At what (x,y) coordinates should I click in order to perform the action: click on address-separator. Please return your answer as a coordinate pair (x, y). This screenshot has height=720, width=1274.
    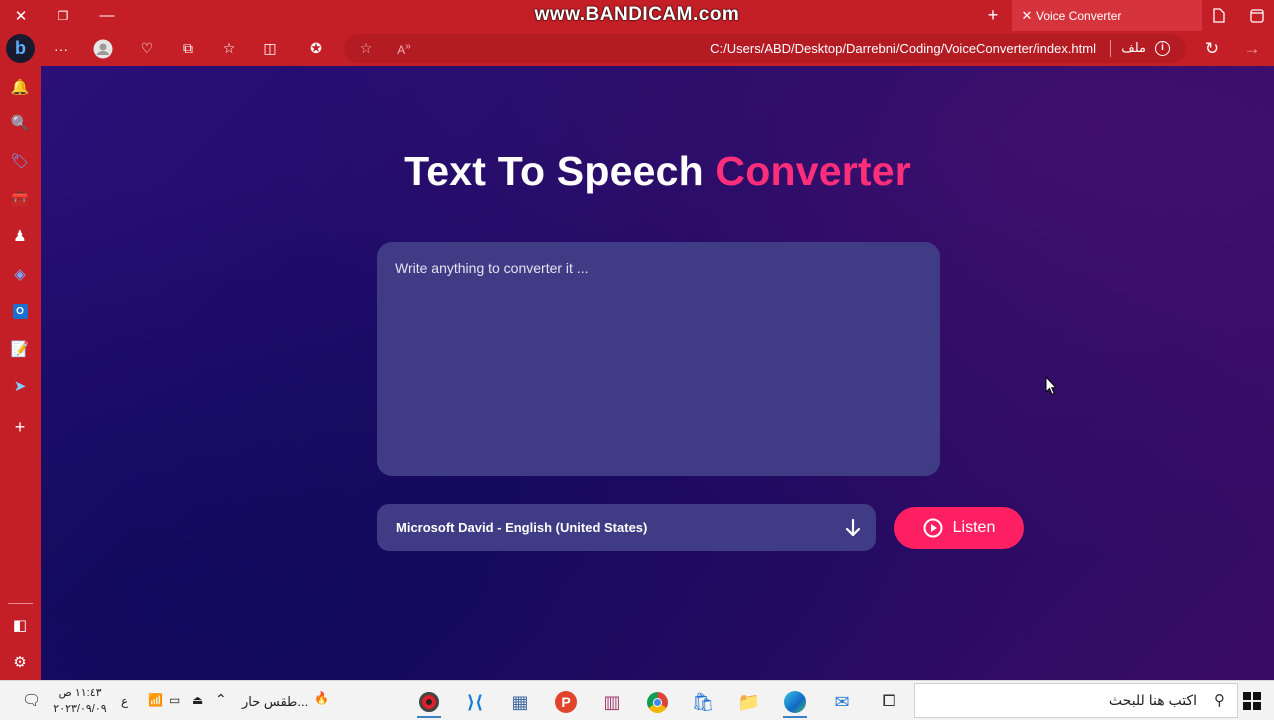
    Looking at the image, I should click on (1110, 48).